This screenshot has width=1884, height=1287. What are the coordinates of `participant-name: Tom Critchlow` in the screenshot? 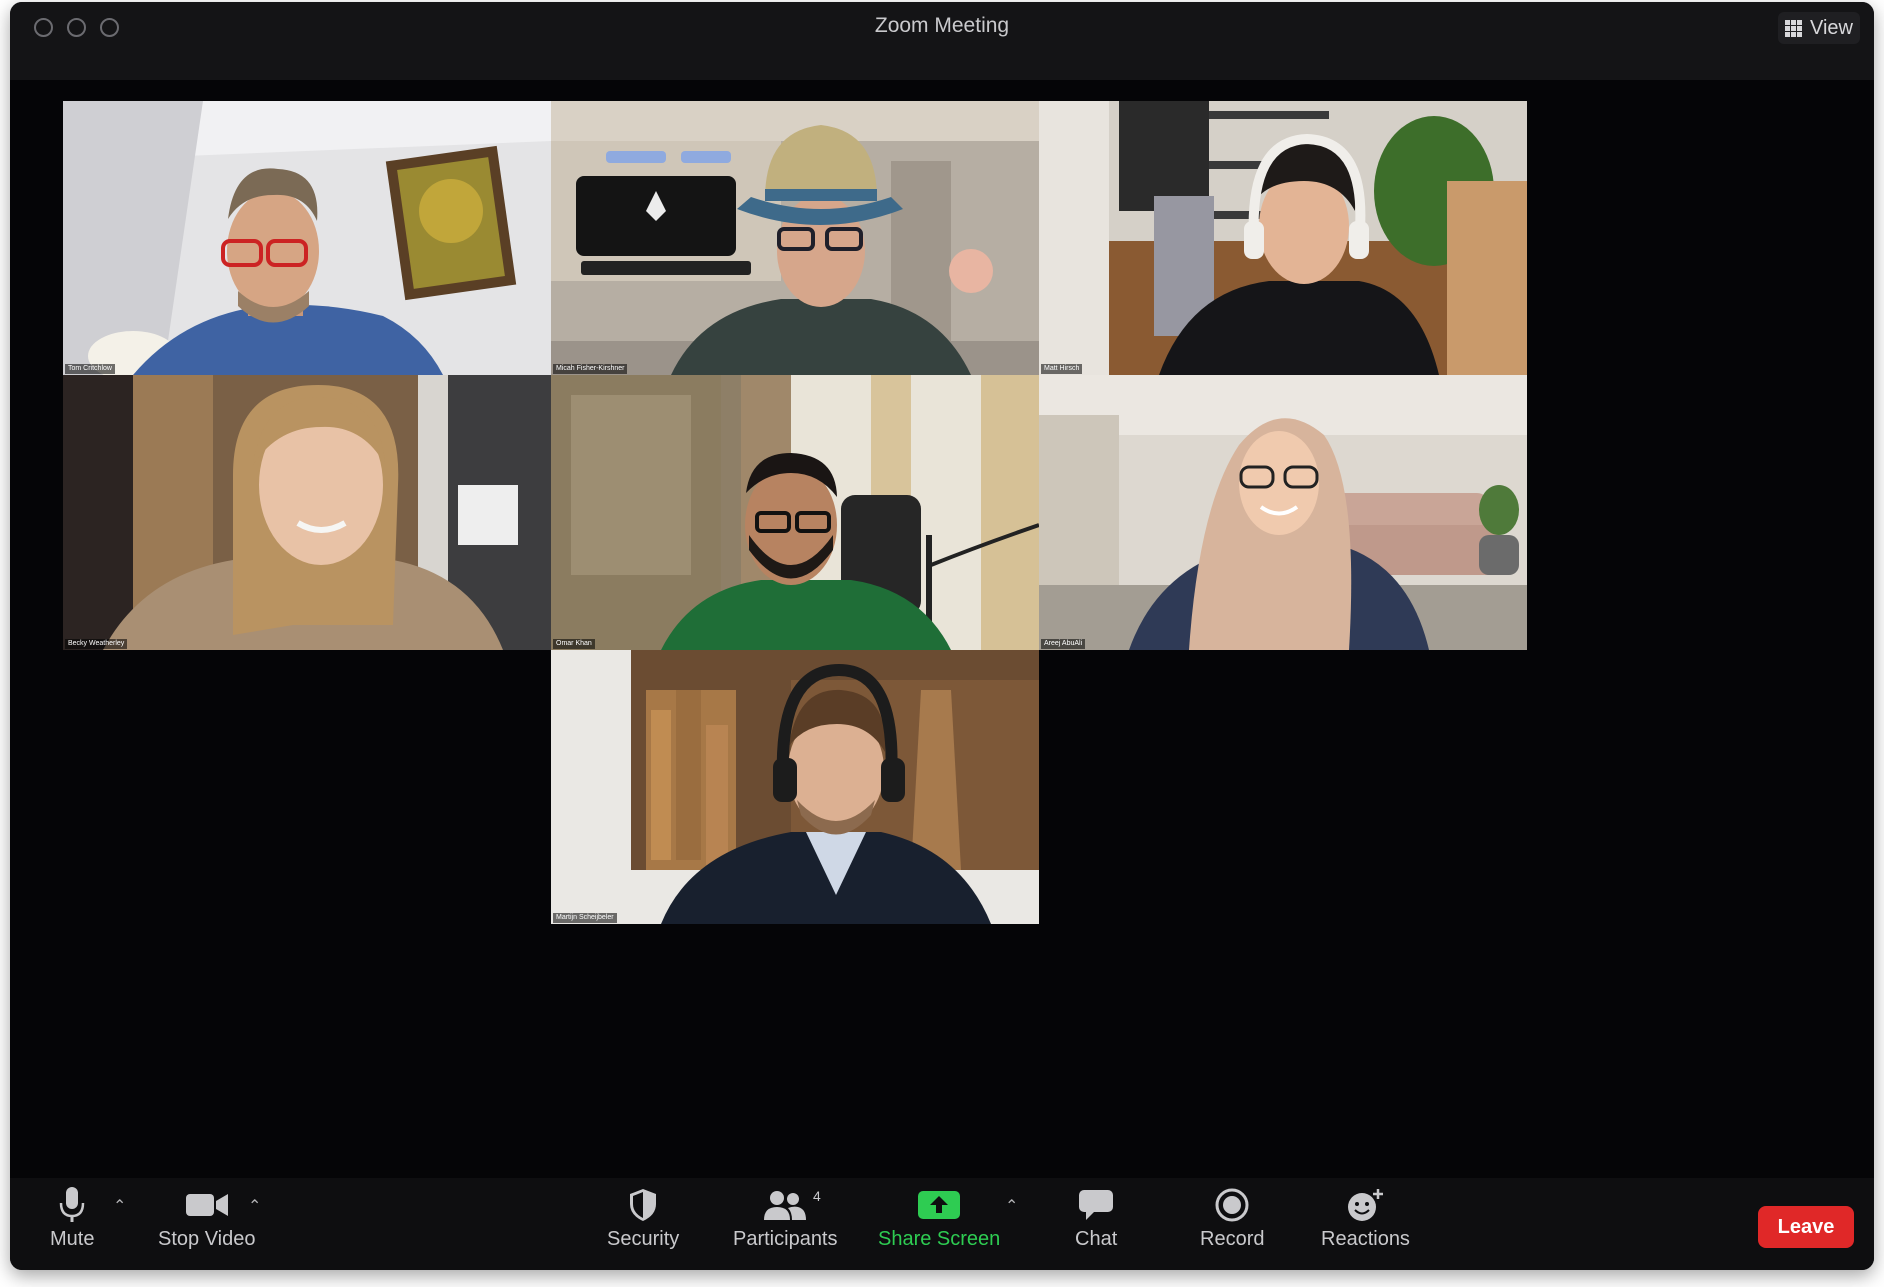 It's located at (90, 369).